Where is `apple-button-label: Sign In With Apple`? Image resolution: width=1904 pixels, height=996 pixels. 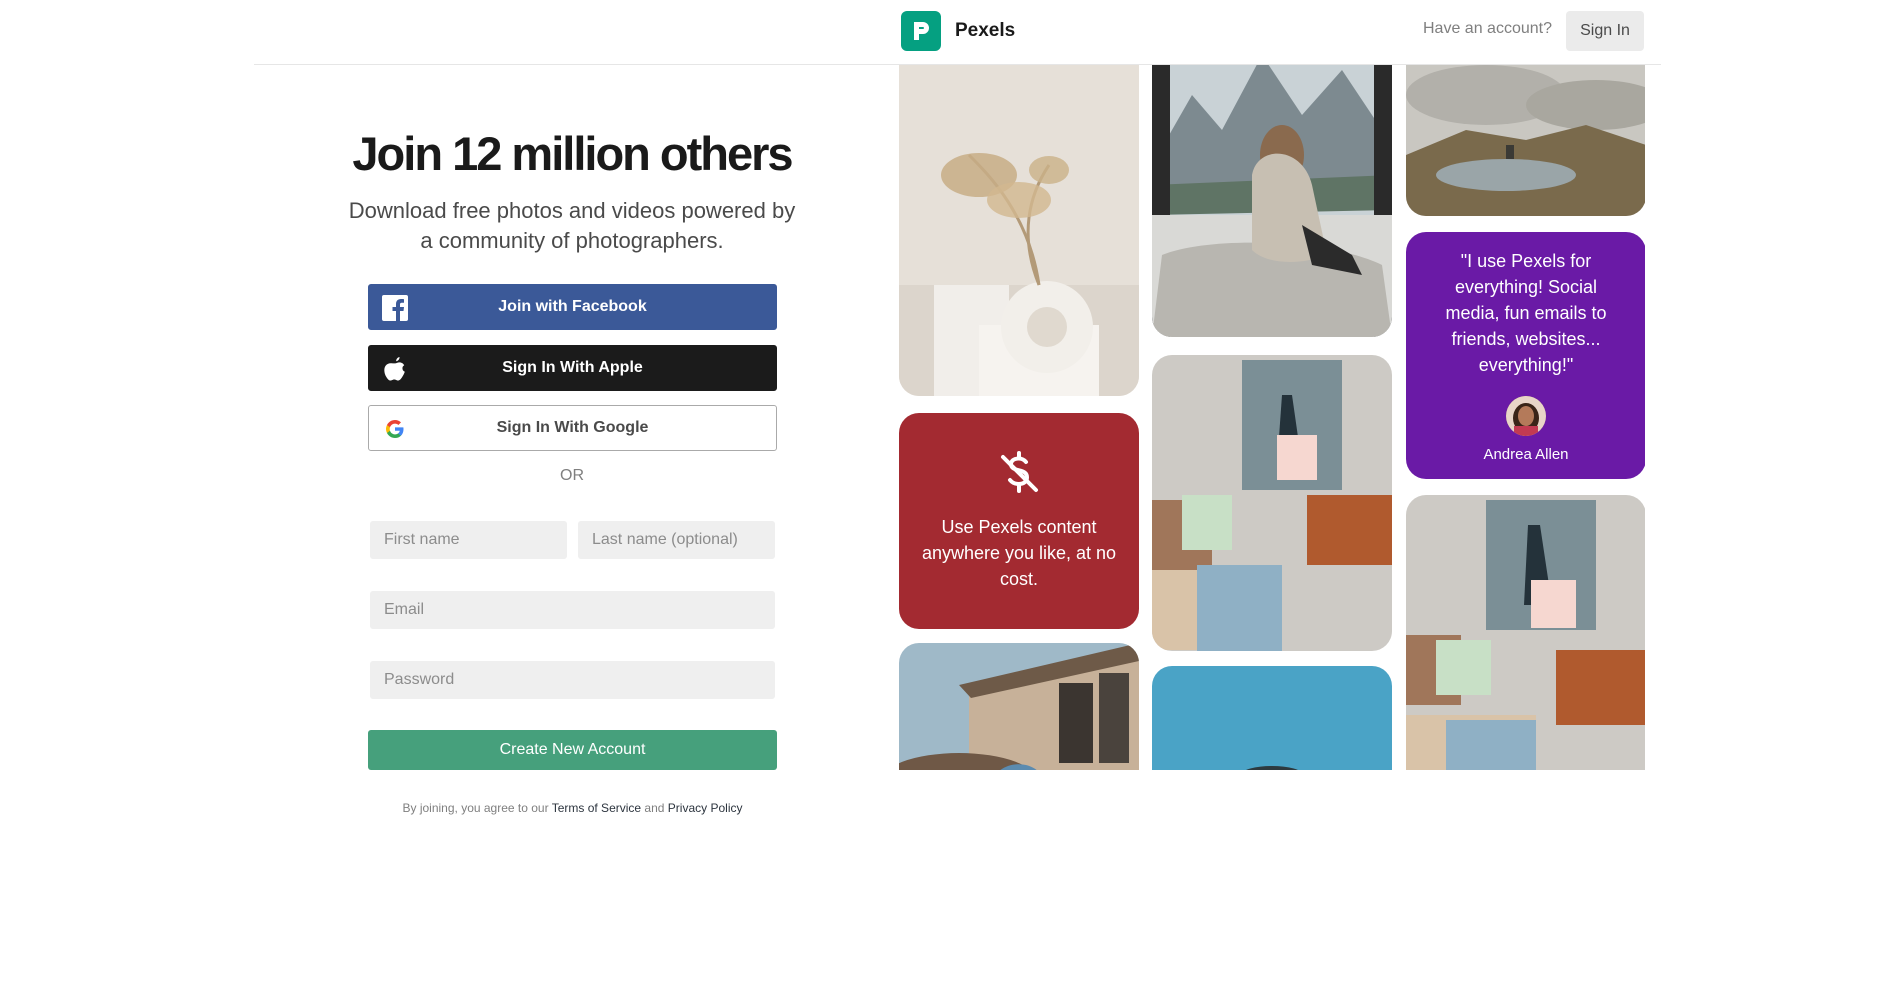 apple-button-label: Sign In With Apple is located at coordinates (572, 367).